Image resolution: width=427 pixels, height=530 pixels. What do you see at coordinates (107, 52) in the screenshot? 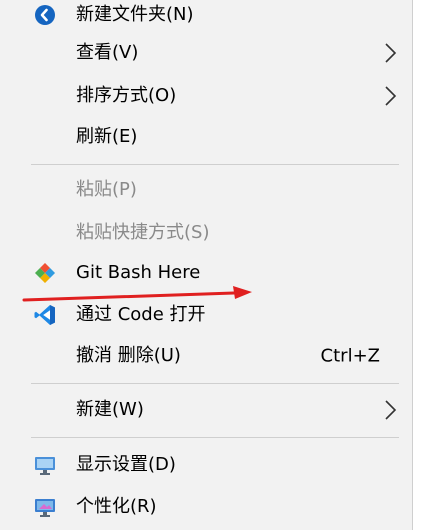
I see `menu-item-label: 查看(V)` at bounding box center [107, 52].